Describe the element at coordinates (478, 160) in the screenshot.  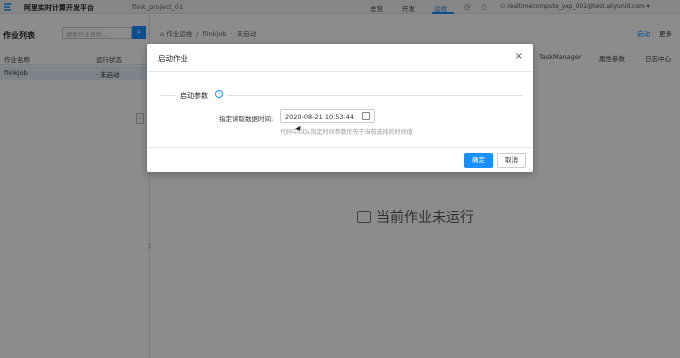
I see `confirm-button: 确定` at that location.